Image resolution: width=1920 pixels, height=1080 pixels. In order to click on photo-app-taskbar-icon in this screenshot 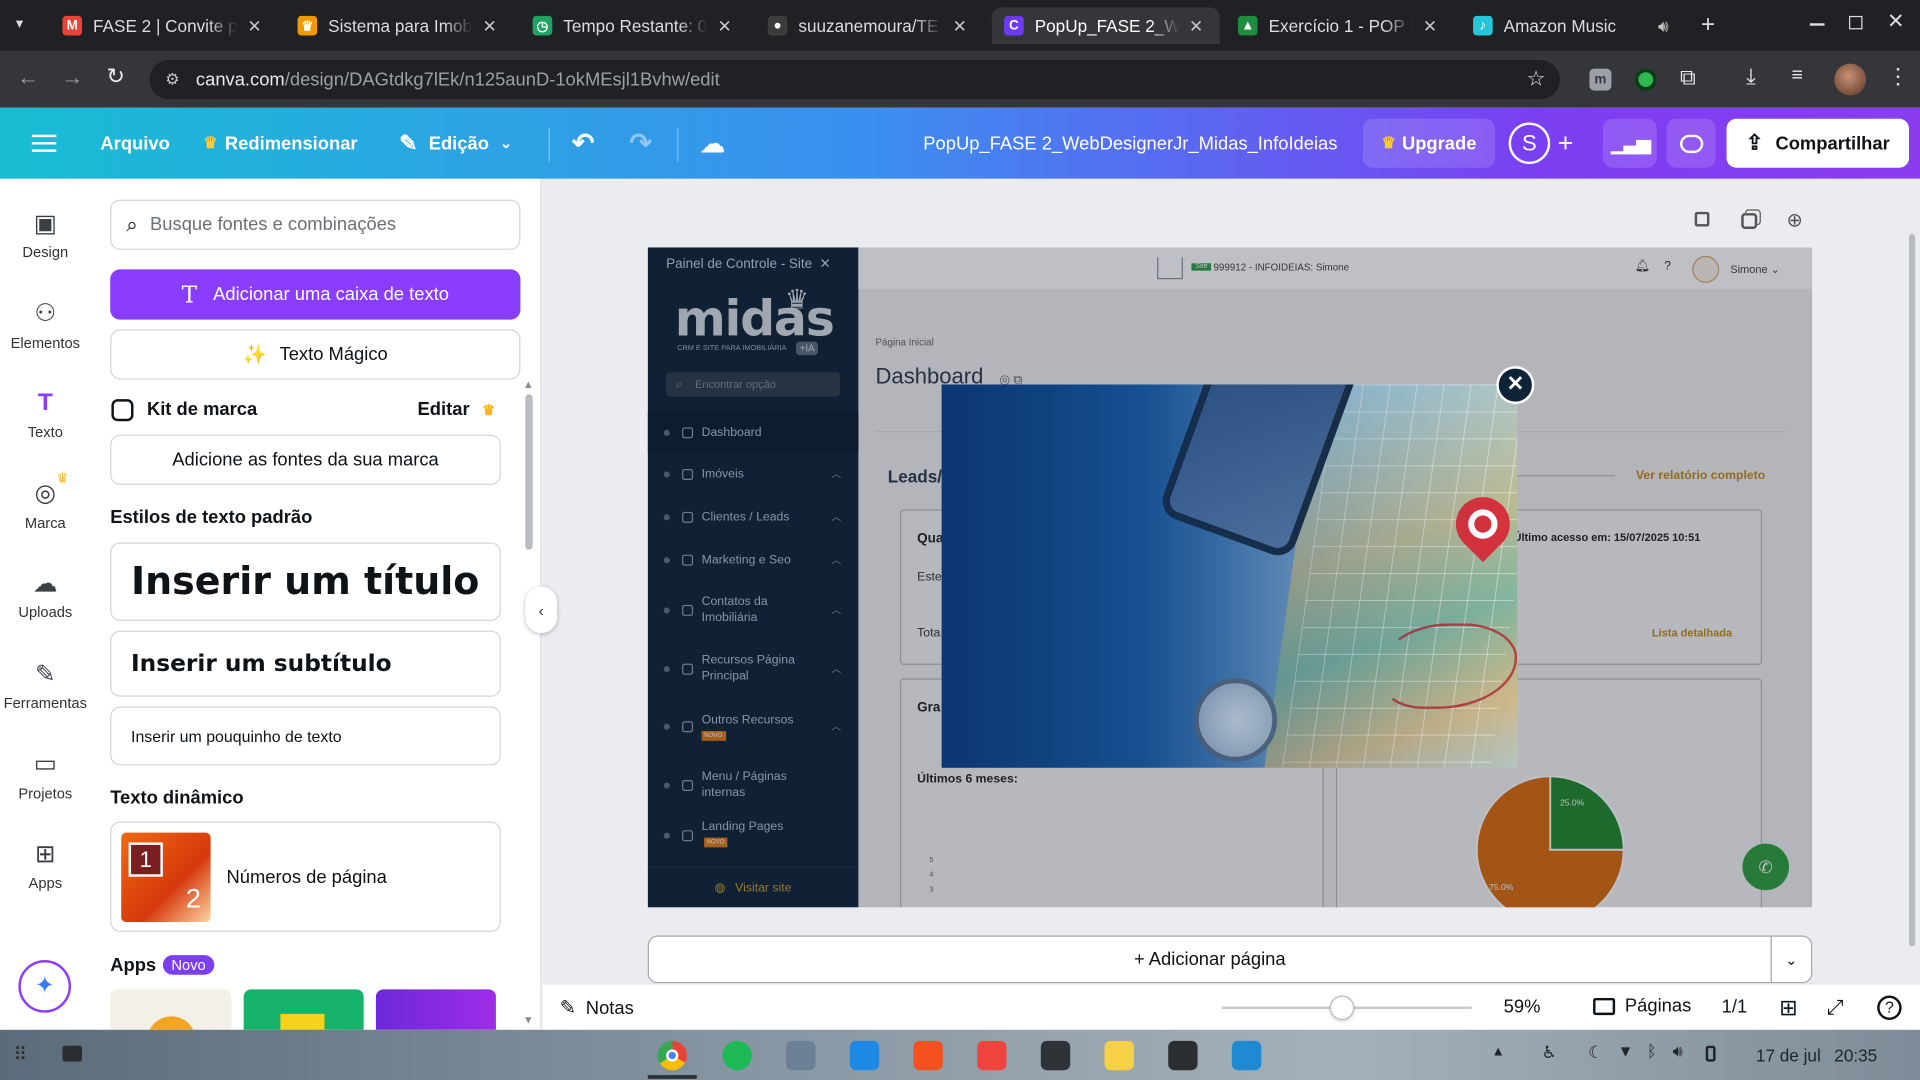, I will do `click(928, 1055)`.